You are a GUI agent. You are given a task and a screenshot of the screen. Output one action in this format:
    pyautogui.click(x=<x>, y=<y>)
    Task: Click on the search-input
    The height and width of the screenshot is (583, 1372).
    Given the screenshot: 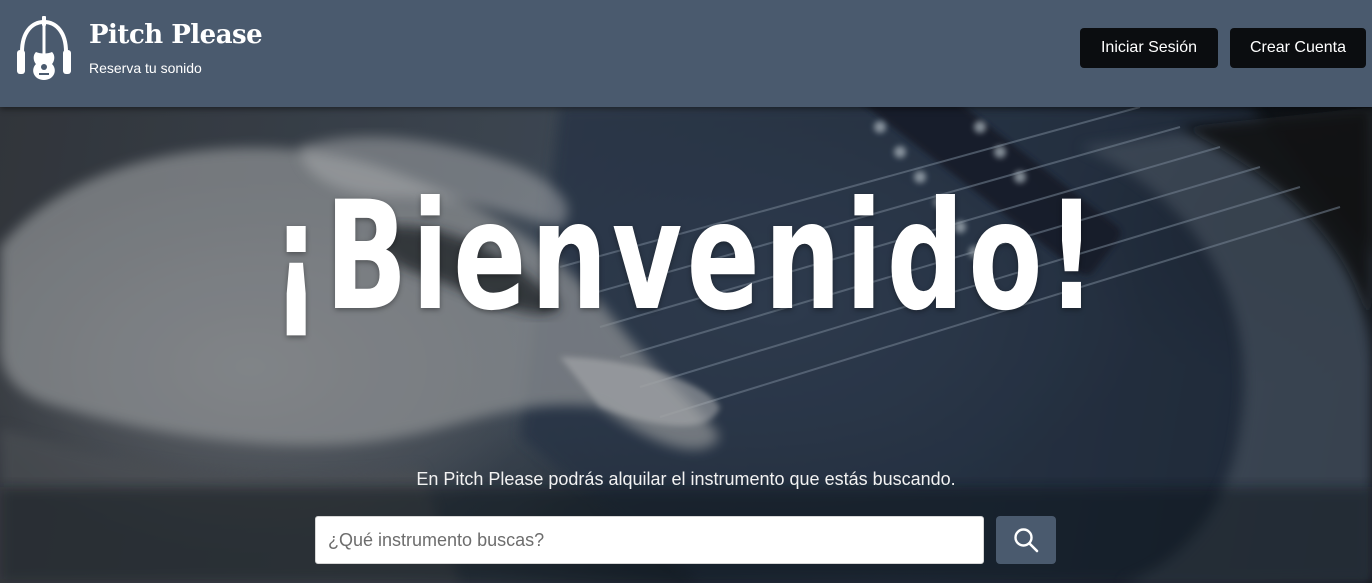 What is the action you would take?
    pyautogui.click(x=649, y=540)
    